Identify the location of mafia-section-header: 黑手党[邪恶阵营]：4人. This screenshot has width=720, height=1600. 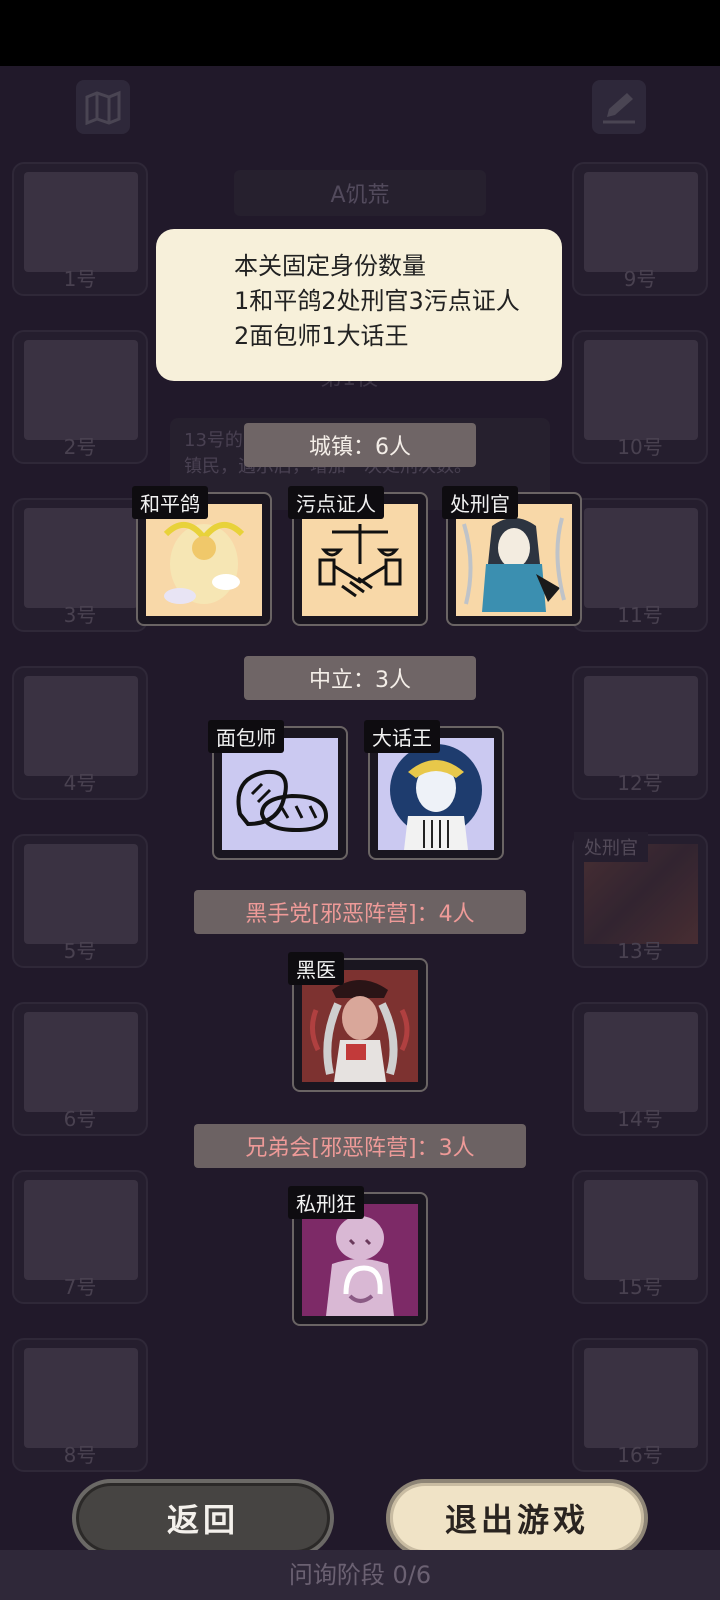
(360, 912).